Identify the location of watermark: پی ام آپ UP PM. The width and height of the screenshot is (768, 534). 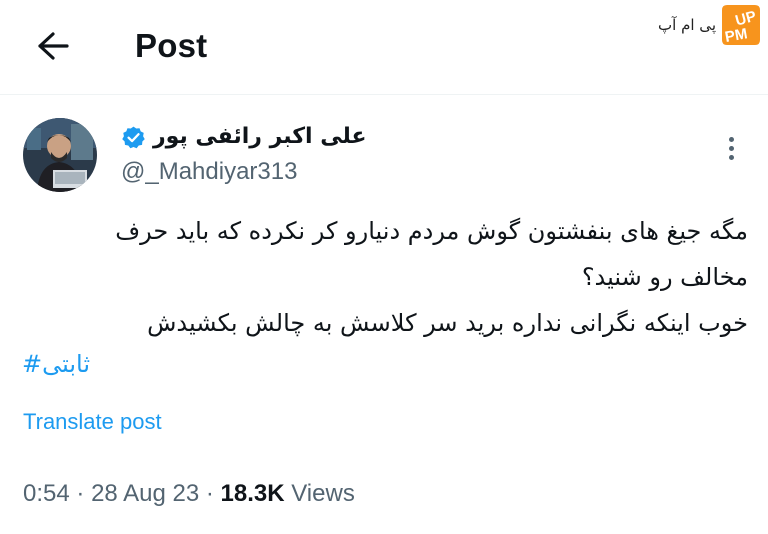
(710, 25).